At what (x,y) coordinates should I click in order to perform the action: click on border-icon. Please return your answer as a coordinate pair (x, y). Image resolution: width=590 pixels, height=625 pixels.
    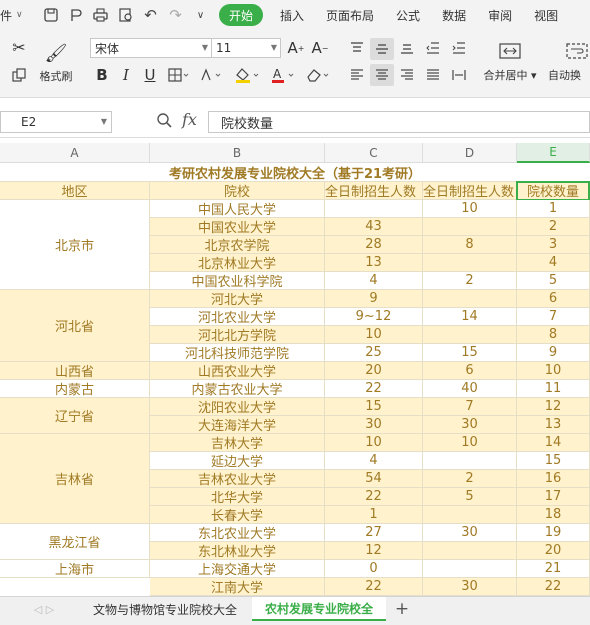
    Looking at the image, I should click on (179, 75).